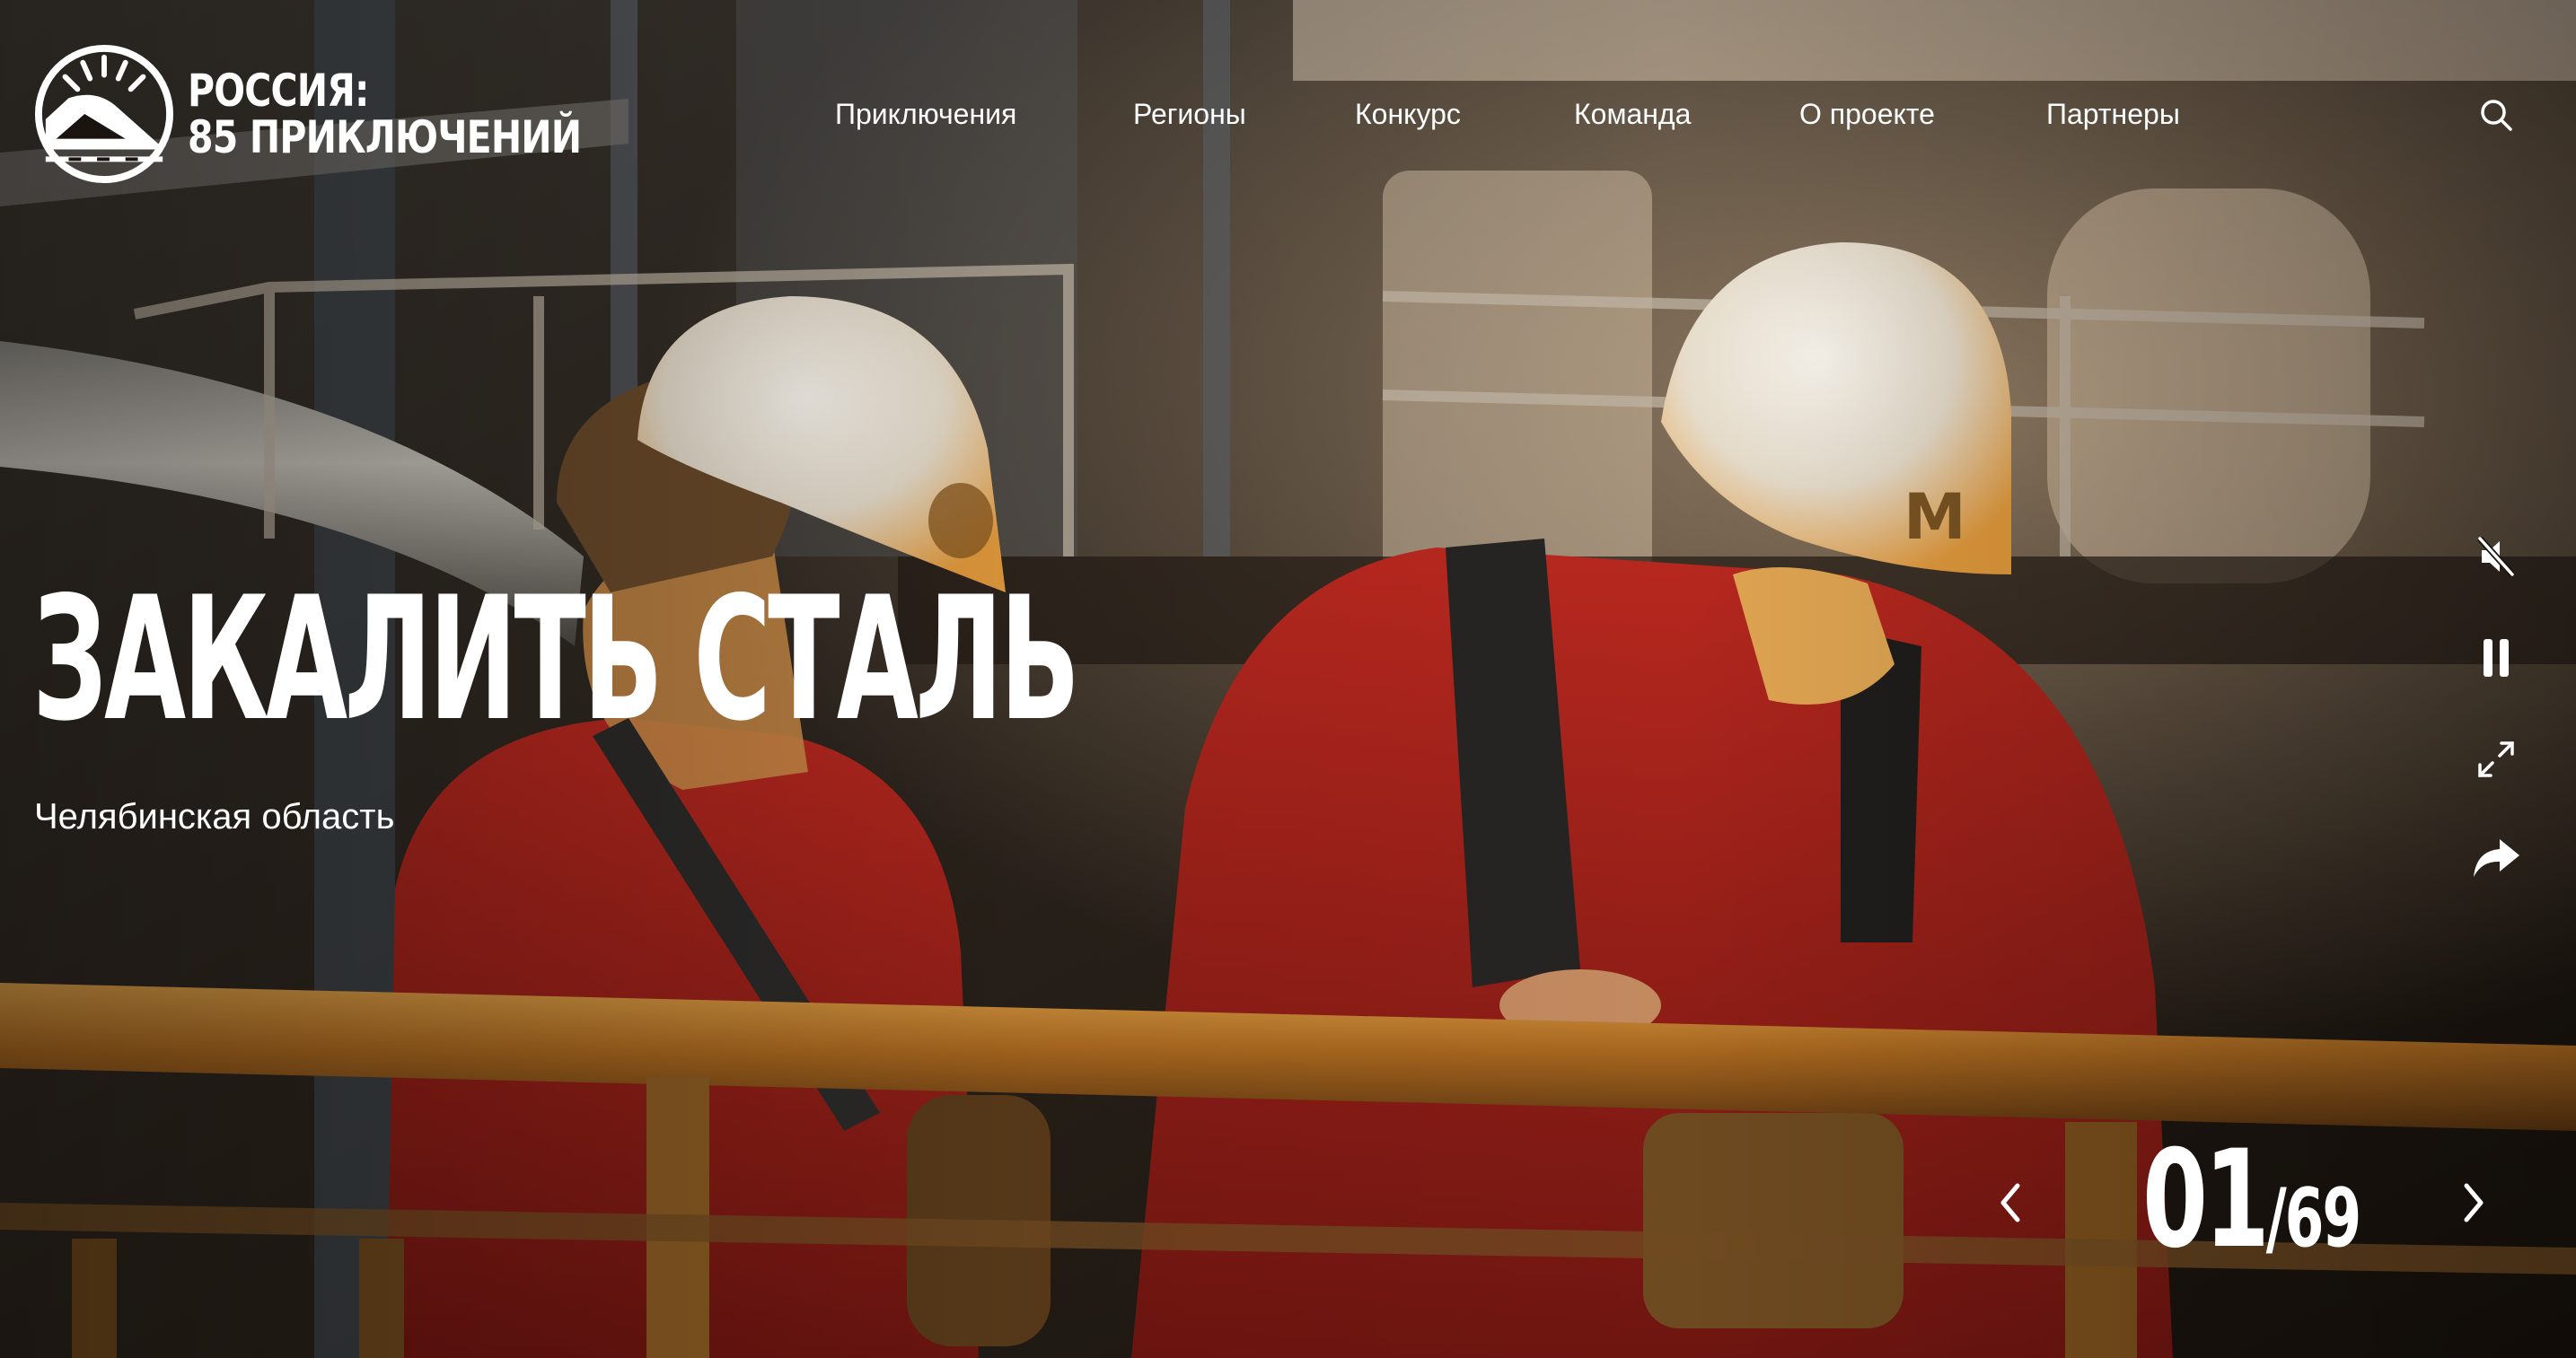  I want to click on speaker-muted-icon, so click(2496, 556).